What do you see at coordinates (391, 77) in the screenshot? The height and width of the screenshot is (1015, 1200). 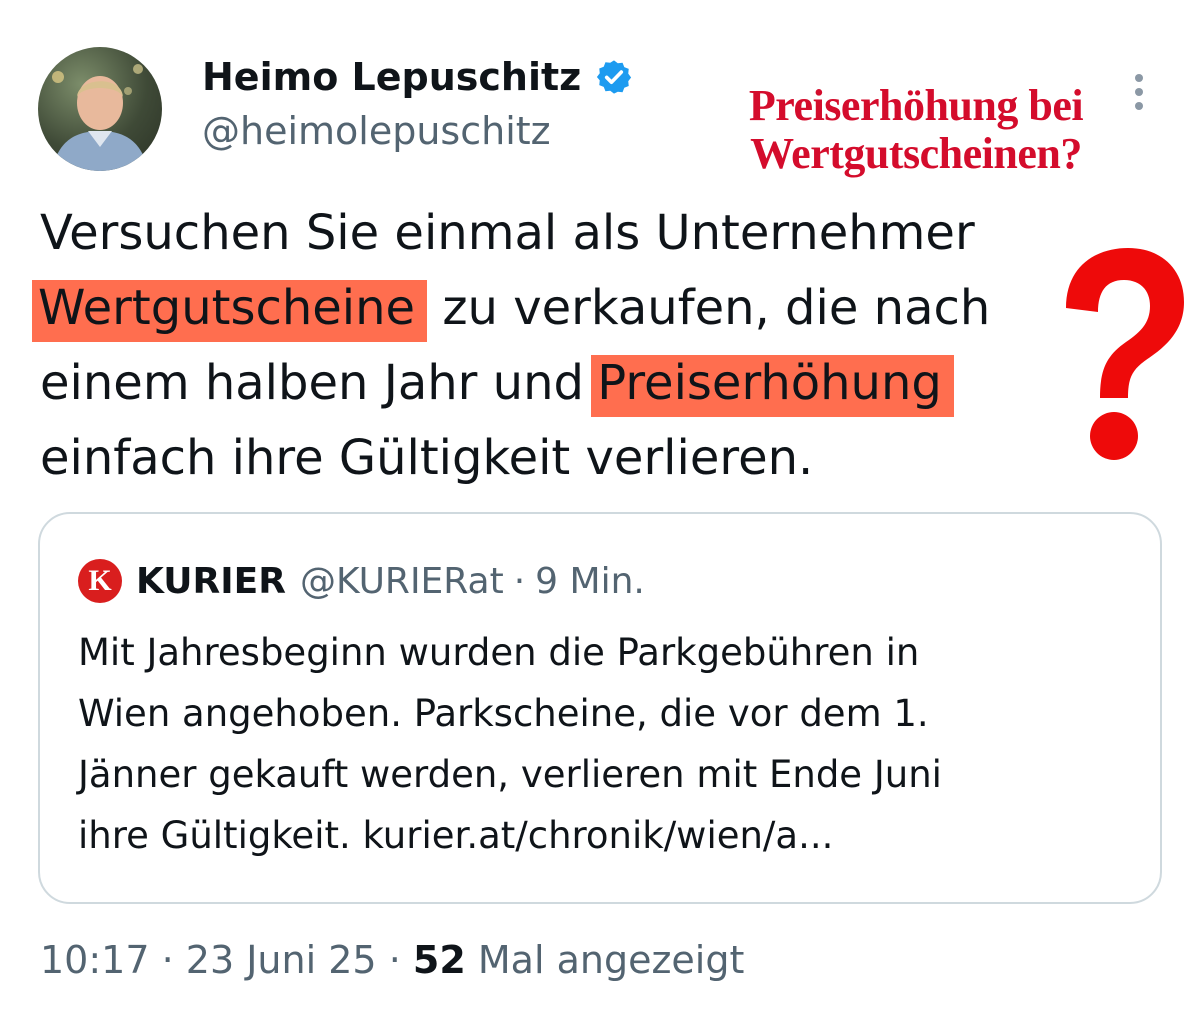 I see `author-display-name: Heimo Lepuschitz` at bounding box center [391, 77].